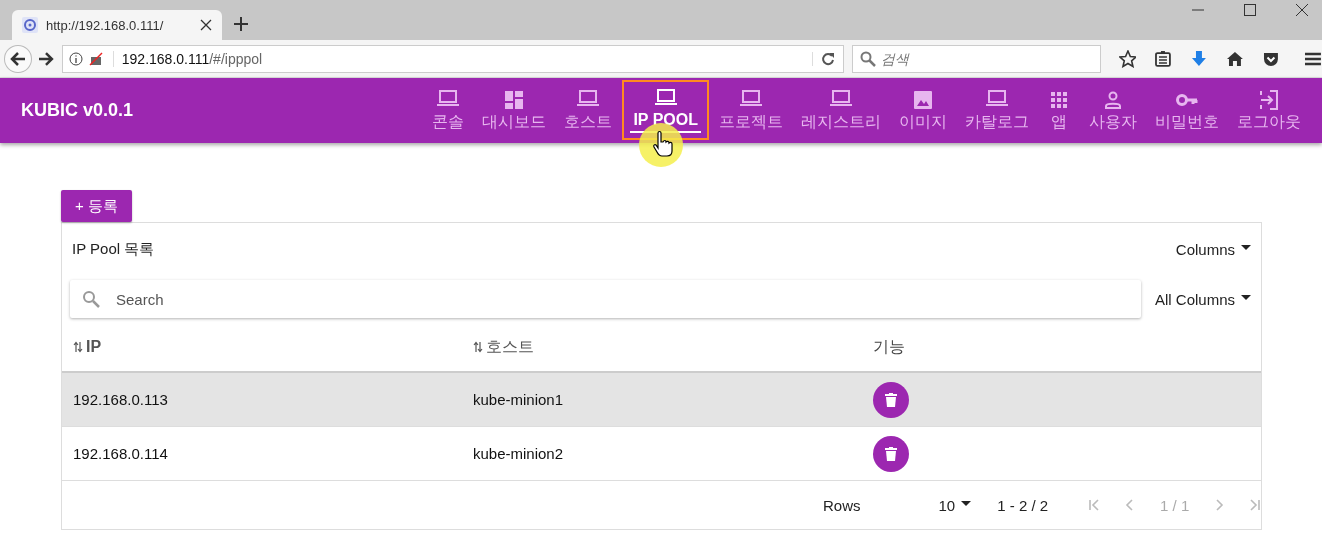 The height and width of the screenshot is (535, 1322). I want to click on rows-label: Rows, so click(842, 505).